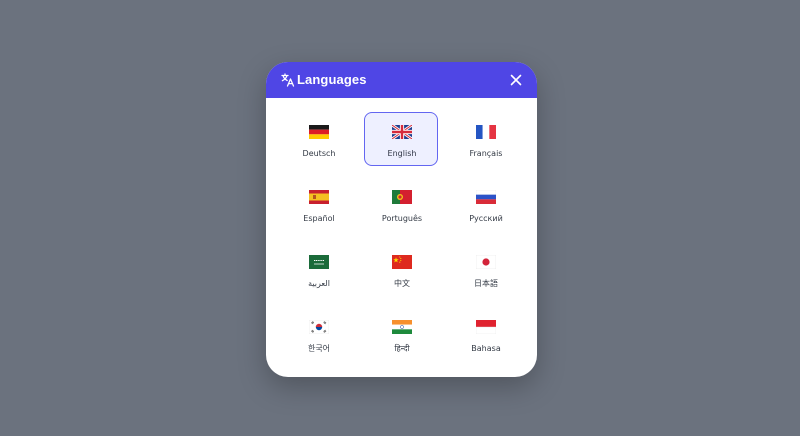 The width and height of the screenshot is (800, 436). Describe the element at coordinates (402, 348) in the screenshot. I see `language-label: हिन्दी` at that location.